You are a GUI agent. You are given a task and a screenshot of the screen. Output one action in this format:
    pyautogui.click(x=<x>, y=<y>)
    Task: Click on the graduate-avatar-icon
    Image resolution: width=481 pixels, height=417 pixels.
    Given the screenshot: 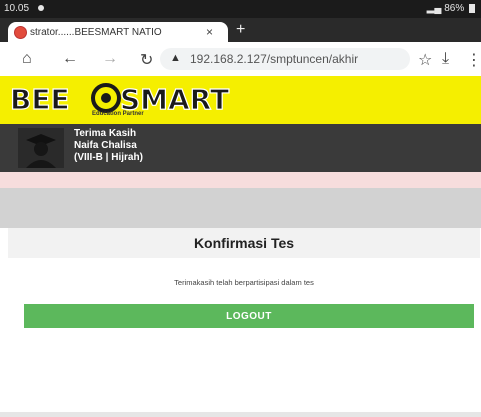 What is the action you would take?
    pyautogui.click(x=41, y=148)
    